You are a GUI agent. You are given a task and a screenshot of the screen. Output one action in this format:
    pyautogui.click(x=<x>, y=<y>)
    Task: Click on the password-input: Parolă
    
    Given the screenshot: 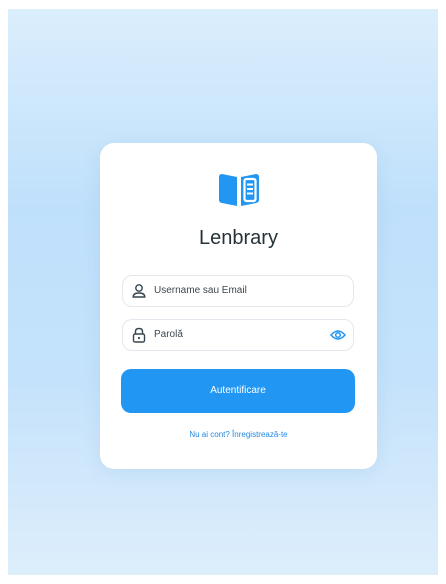 What is the action you would take?
    pyautogui.click(x=238, y=335)
    